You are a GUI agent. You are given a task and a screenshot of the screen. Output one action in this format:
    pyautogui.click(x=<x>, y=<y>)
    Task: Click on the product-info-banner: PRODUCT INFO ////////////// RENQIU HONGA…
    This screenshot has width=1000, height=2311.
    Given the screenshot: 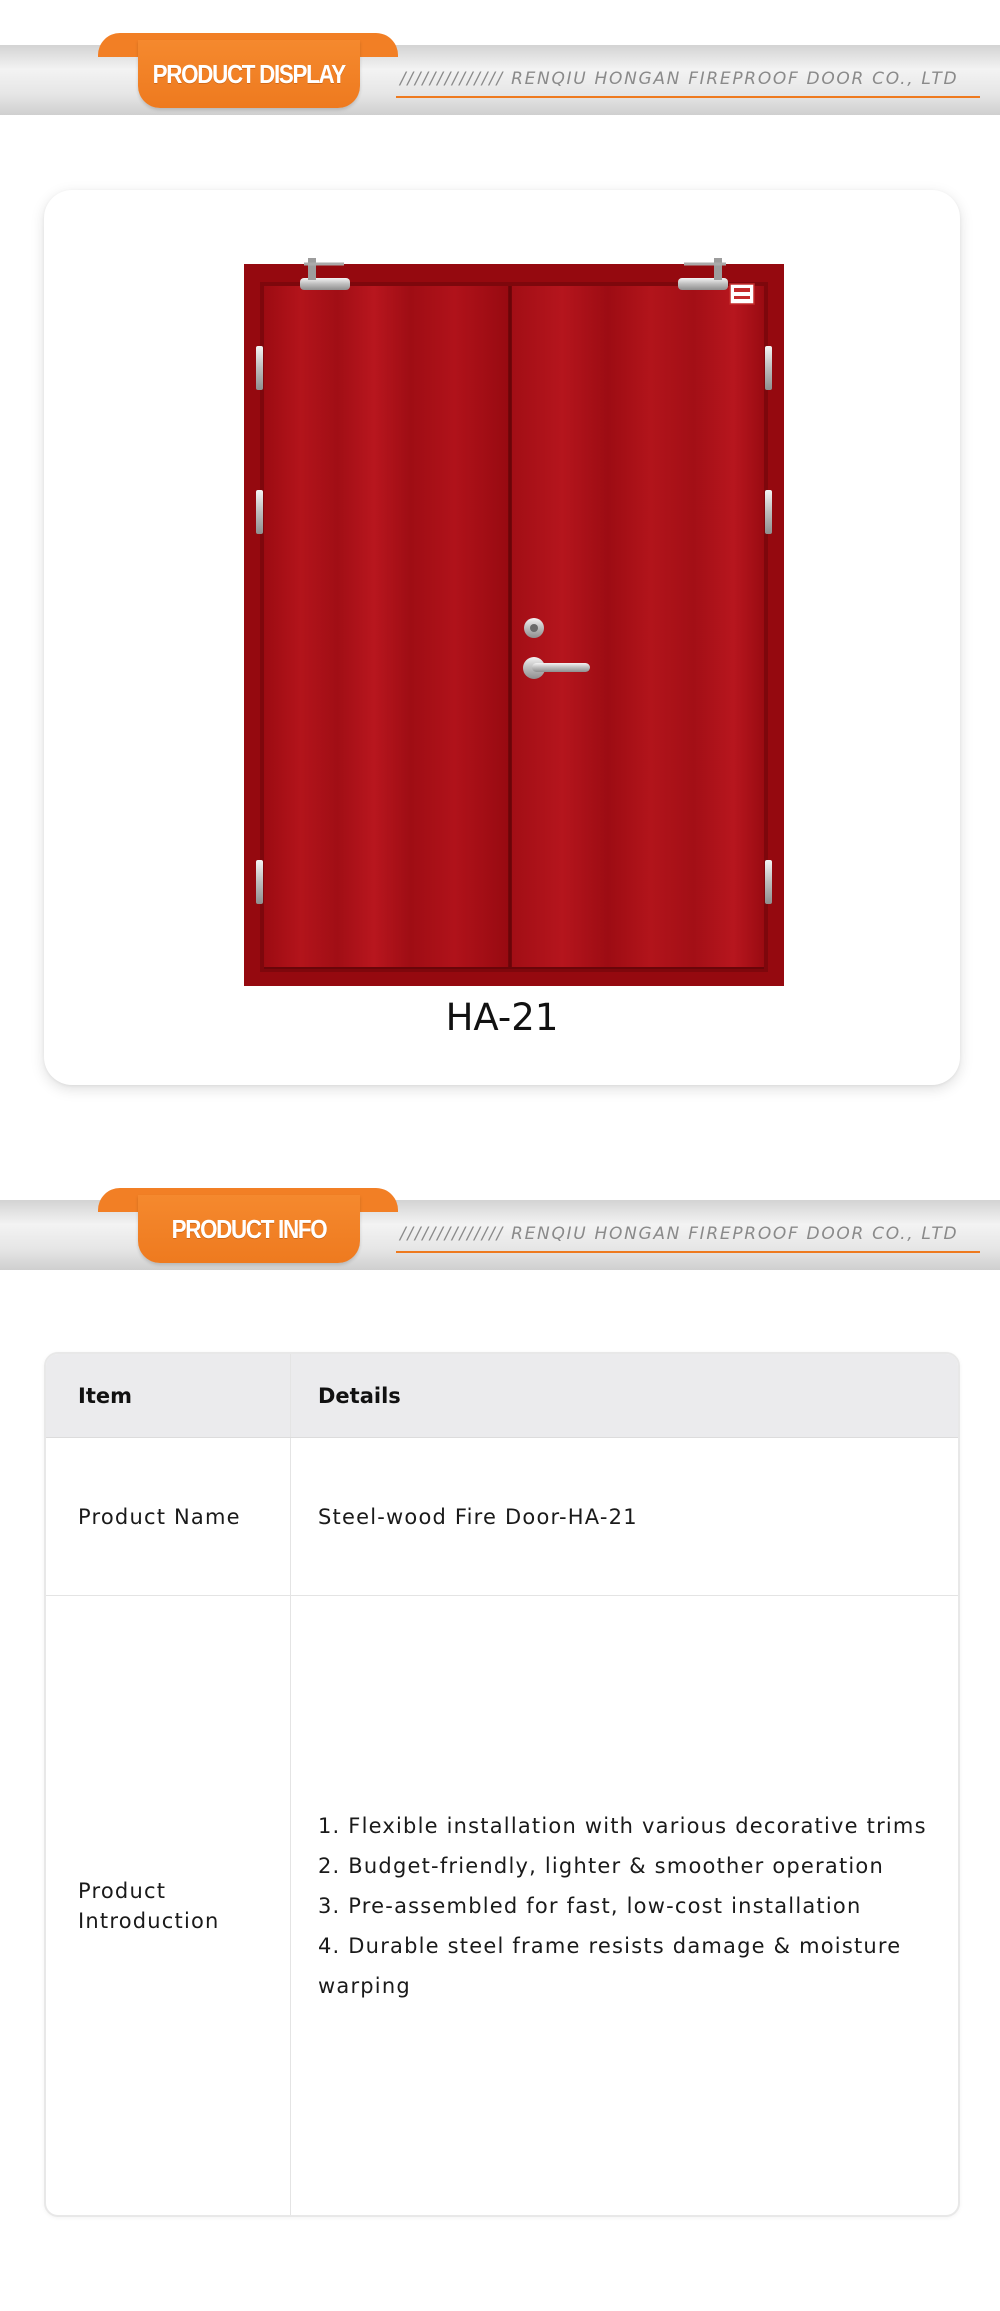 What is the action you would take?
    pyautogui.click(x=500, y=1217)
    